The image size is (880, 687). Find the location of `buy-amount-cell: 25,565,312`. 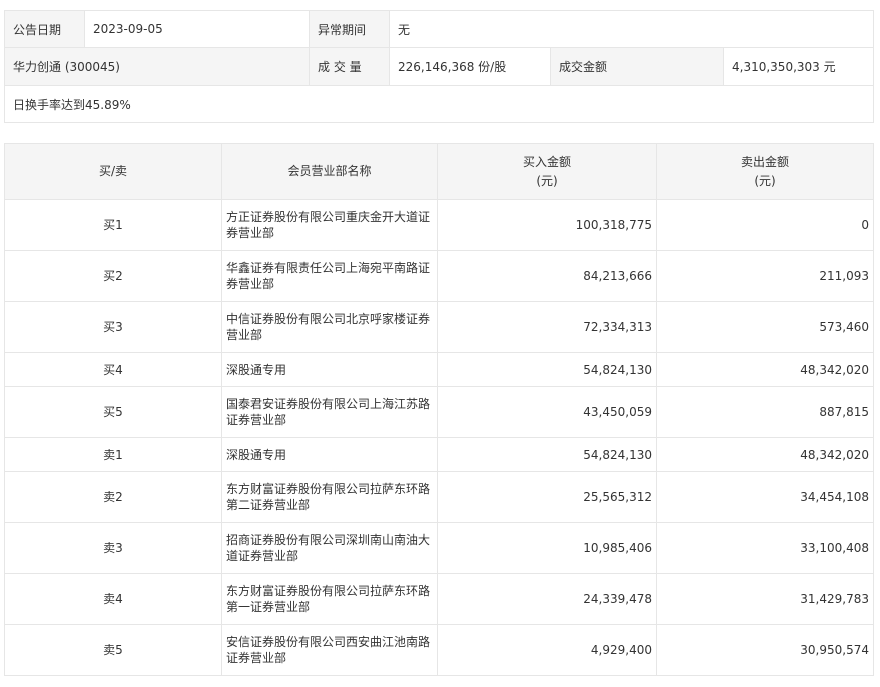

buy-amount-cell: 25,565,312 is located at coordinates (547, 497).